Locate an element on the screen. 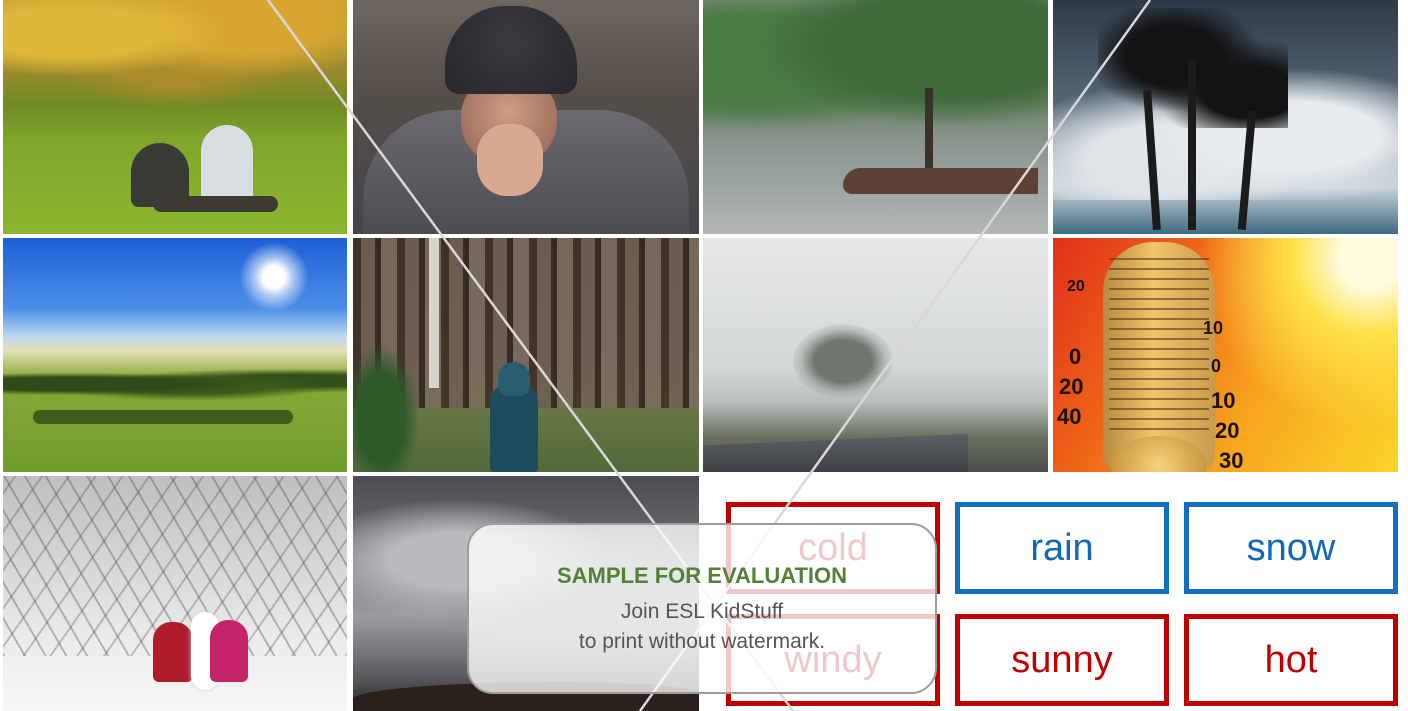  word-card-sunny: sunny is located at coordinates (1062, 660).